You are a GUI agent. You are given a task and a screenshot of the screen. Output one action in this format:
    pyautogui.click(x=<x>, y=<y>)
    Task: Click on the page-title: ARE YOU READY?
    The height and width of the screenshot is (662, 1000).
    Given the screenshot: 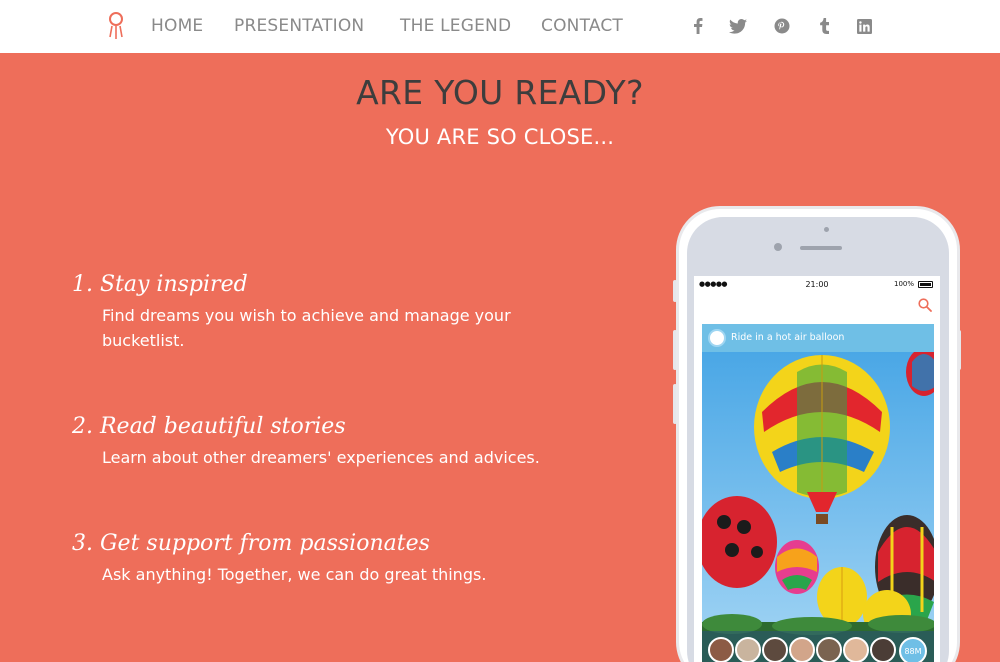 What is the action you would take?
    pyautogui.click(x=500, y=92)
    